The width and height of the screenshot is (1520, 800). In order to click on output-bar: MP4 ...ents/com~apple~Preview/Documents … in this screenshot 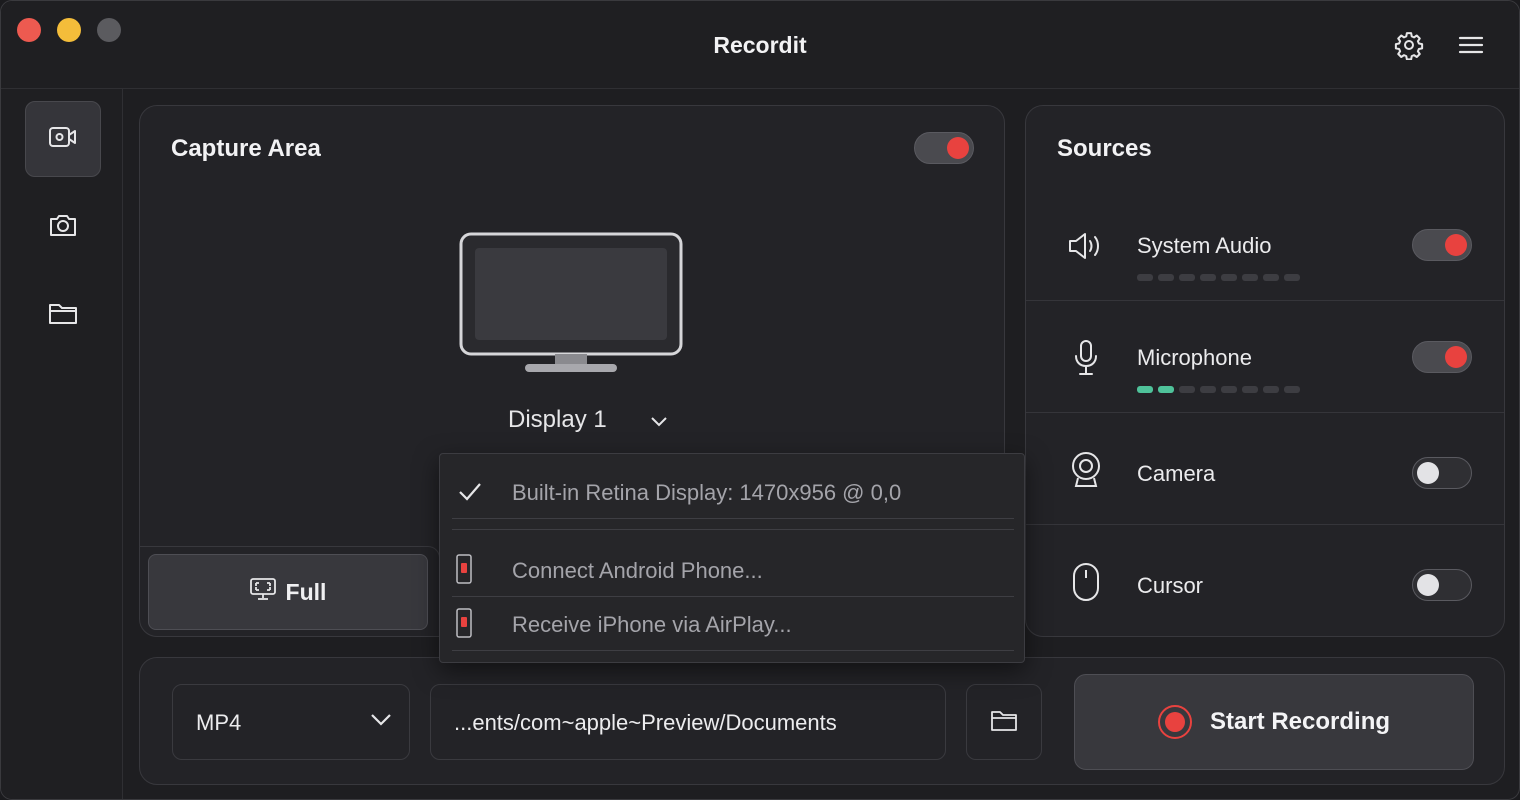, I will do `click(822, 721)`.